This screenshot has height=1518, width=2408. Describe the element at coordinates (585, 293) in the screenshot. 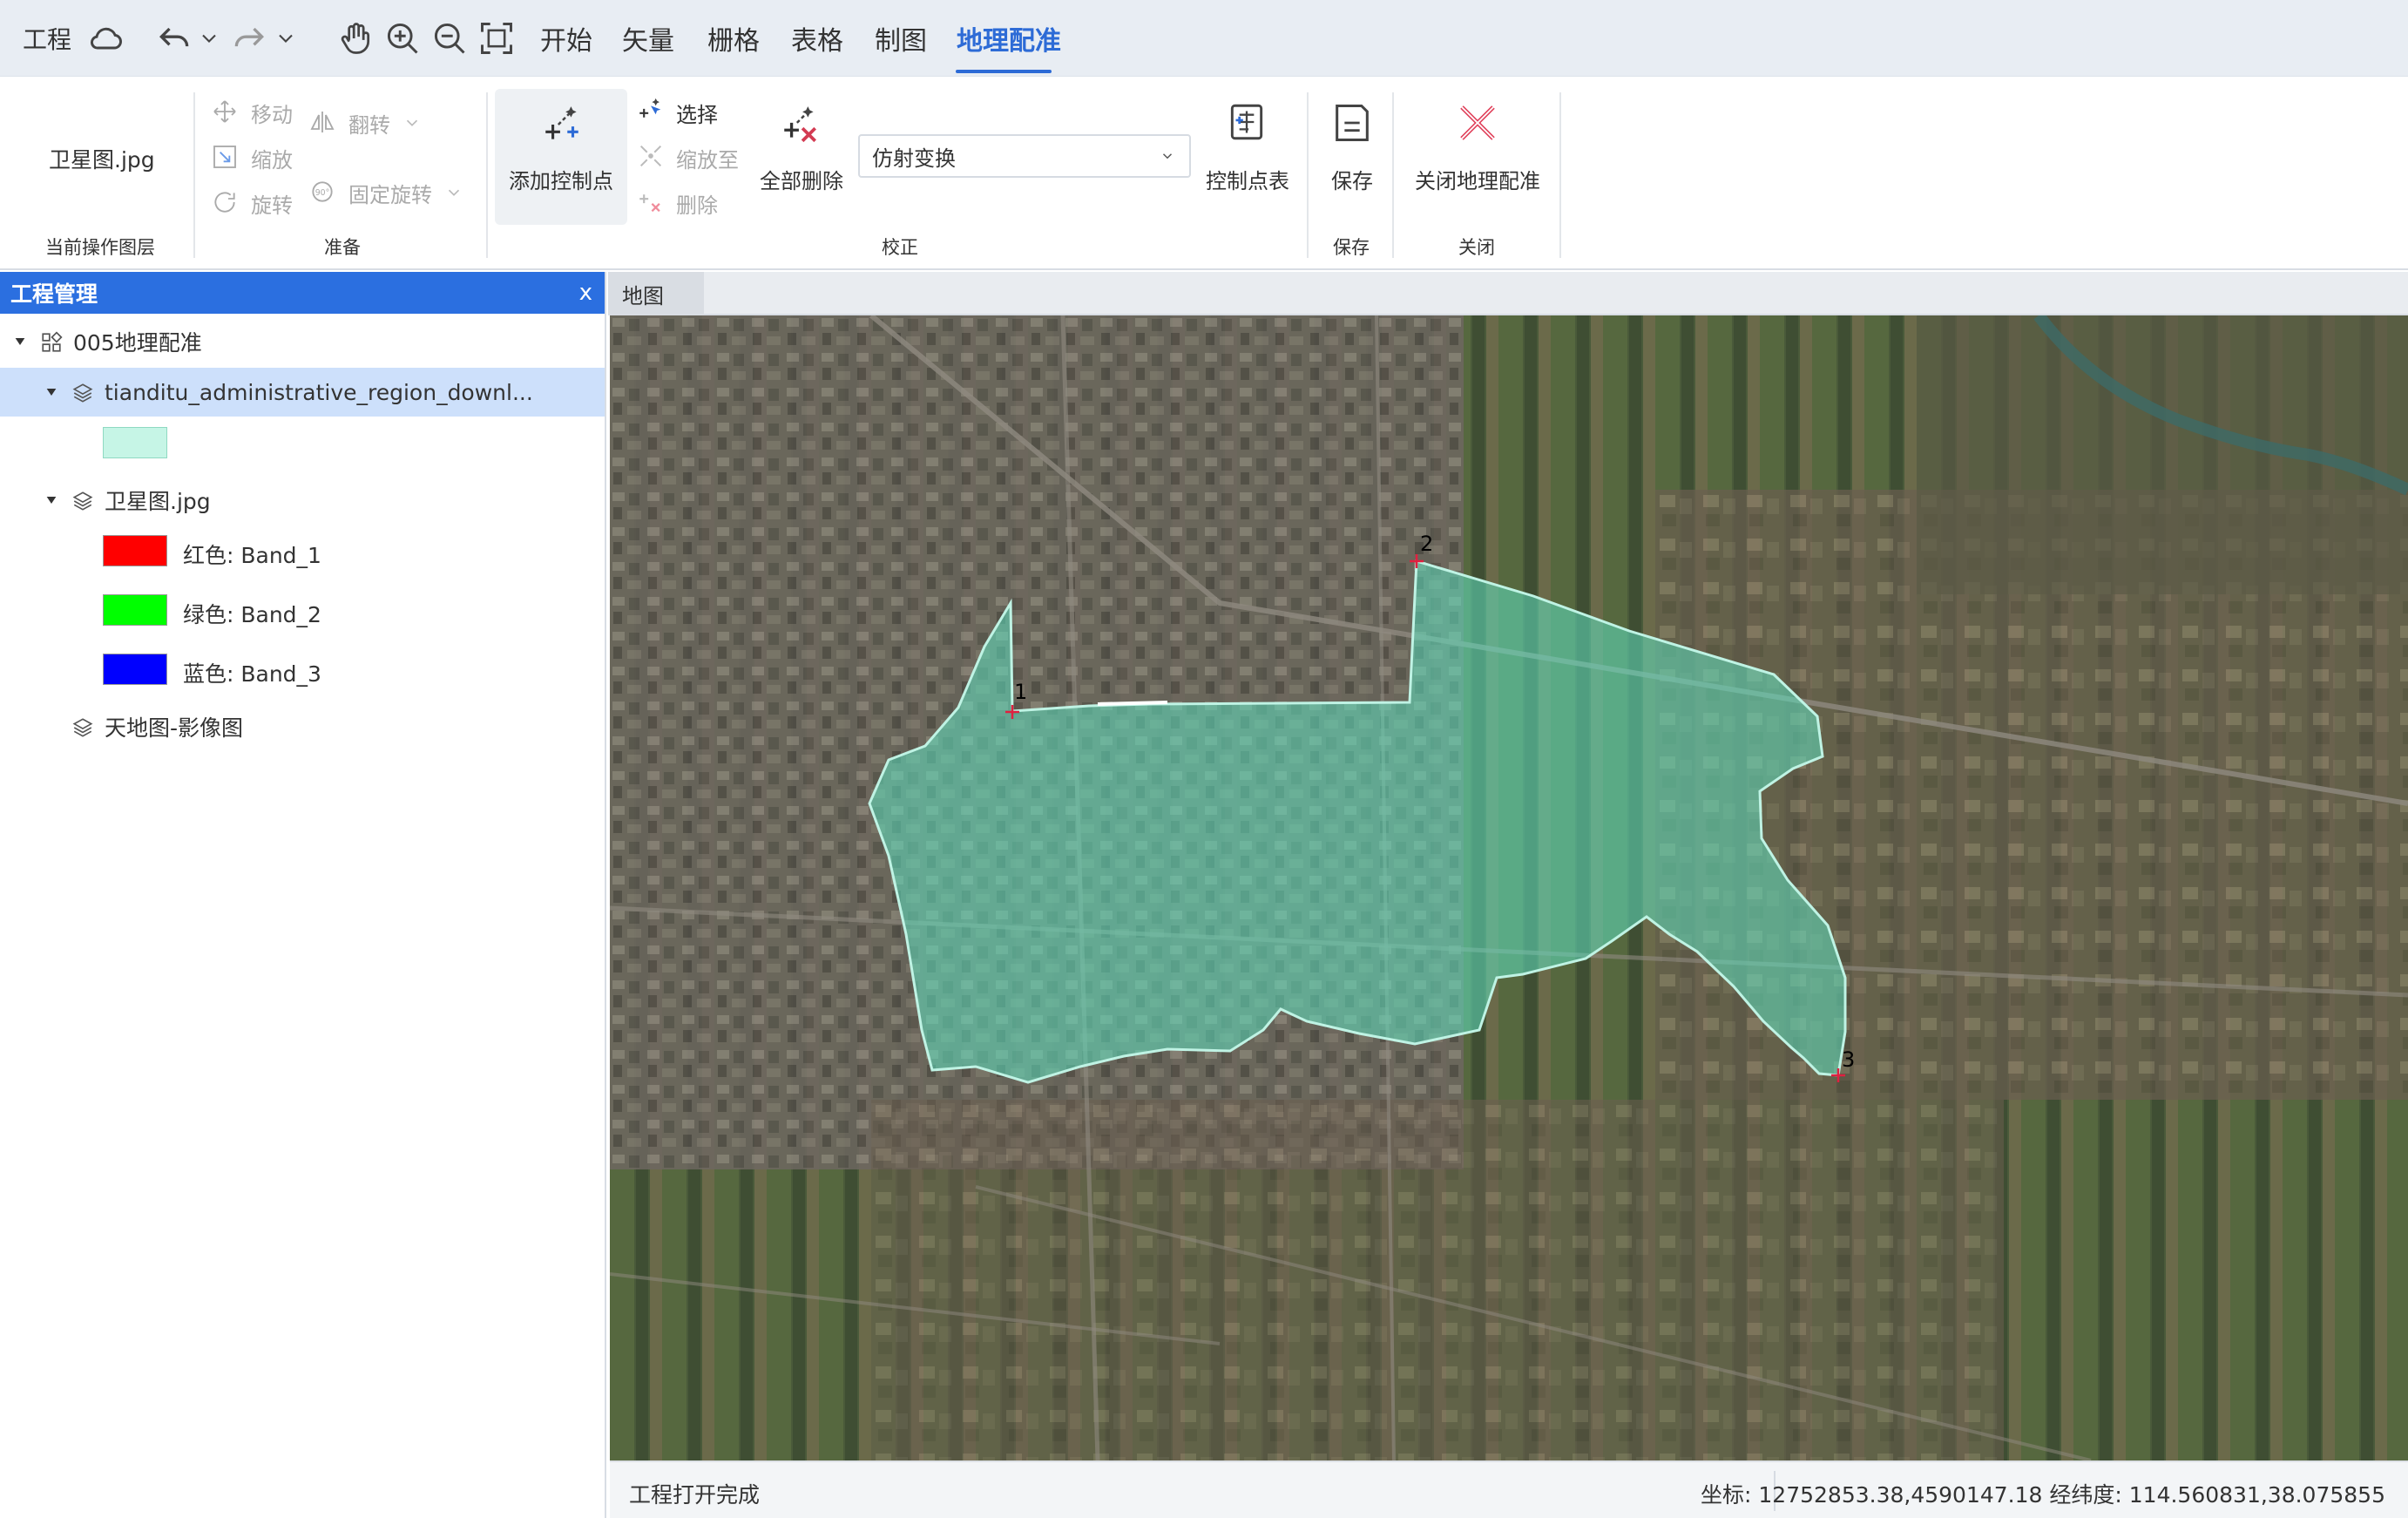

I see `panel-close-button: x` at that location.